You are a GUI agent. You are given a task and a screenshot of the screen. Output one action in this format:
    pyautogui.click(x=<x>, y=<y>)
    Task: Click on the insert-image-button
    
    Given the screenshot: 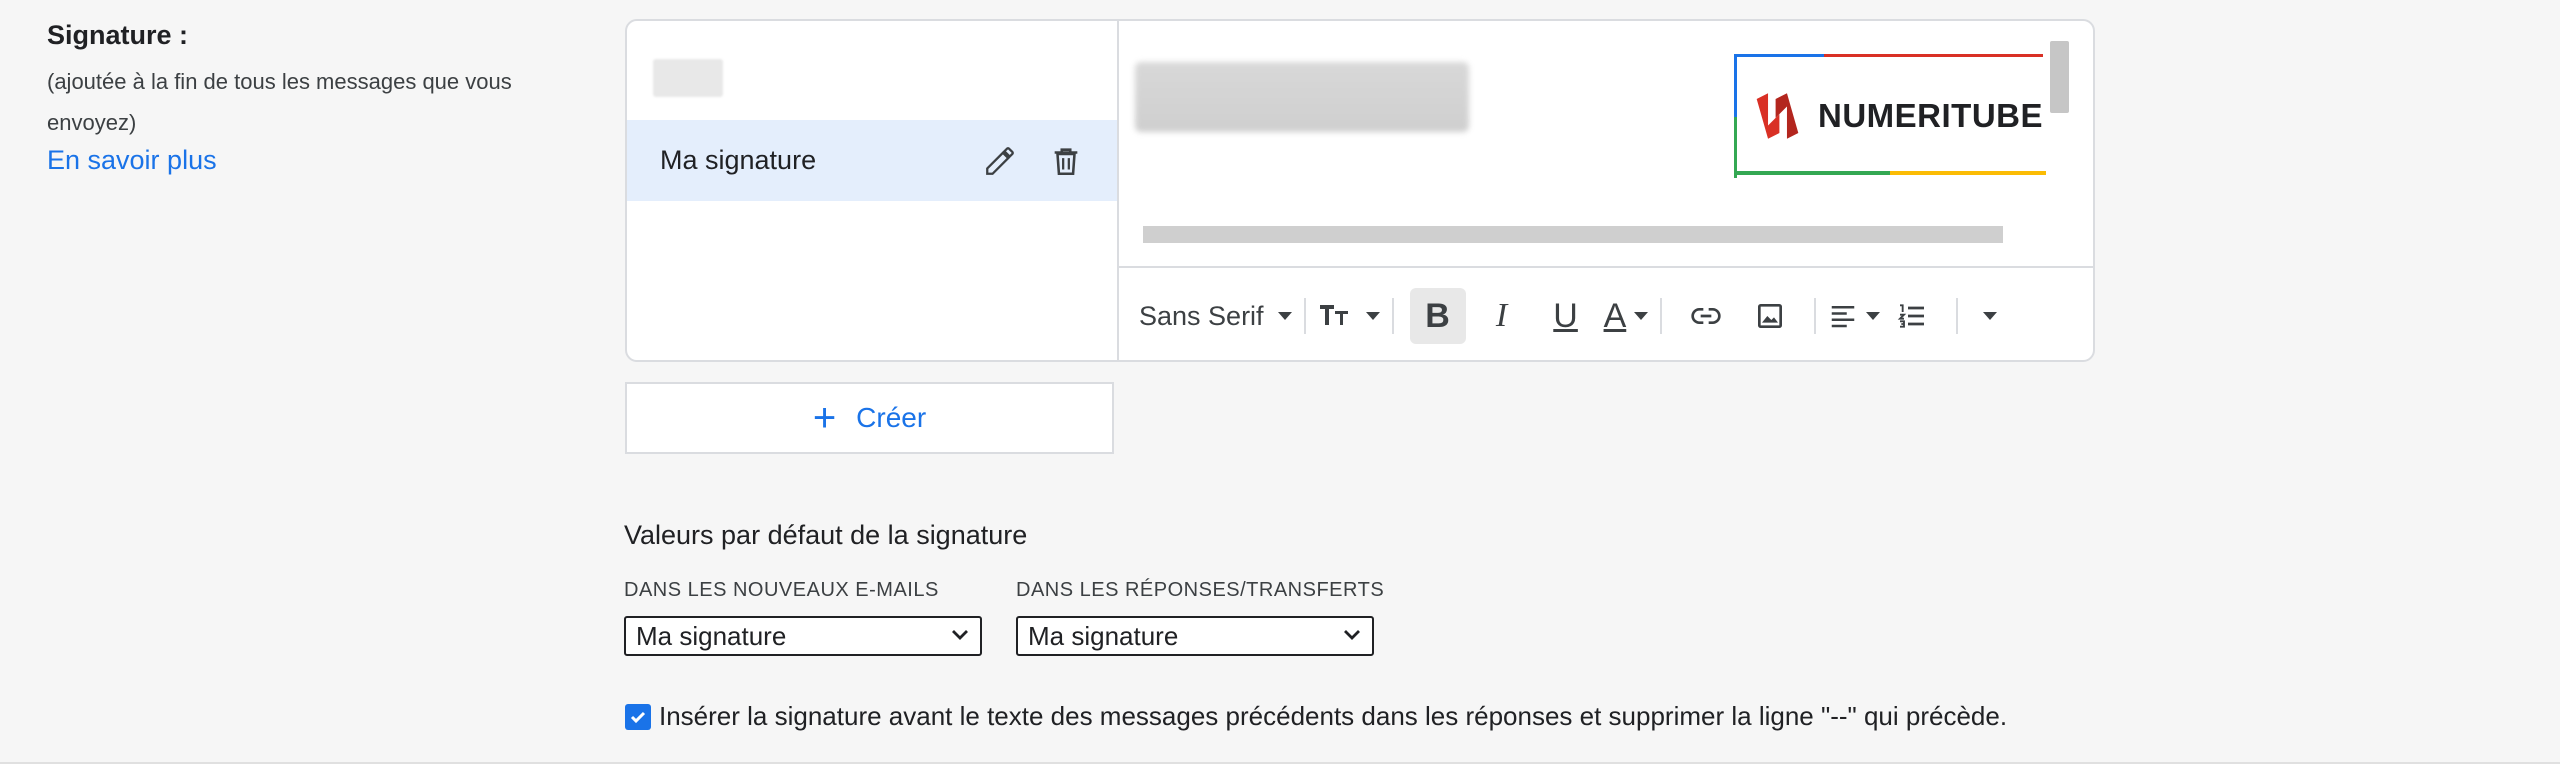 What is the action you would take?
    pyautogui.click(x=1770, y=316)
    